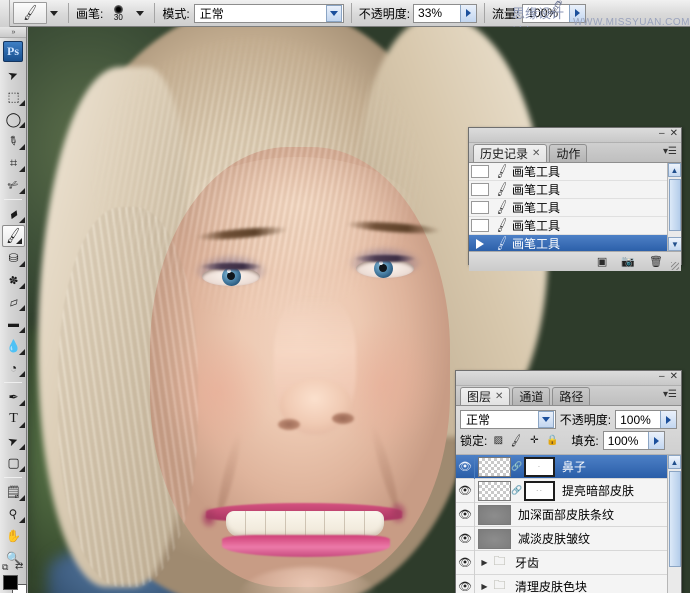 The image size is (690, 593). What do you see at coordinates (13, 346) in the screenshot?
I see `blur-tool: 💧` at bounding box center [13, 346].